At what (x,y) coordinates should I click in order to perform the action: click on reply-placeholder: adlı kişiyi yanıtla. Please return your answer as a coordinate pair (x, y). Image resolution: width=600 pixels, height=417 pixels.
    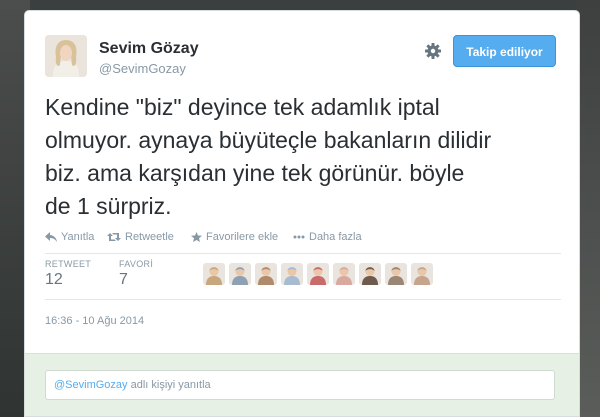
    Looking at the image, I should click on (169, 385).